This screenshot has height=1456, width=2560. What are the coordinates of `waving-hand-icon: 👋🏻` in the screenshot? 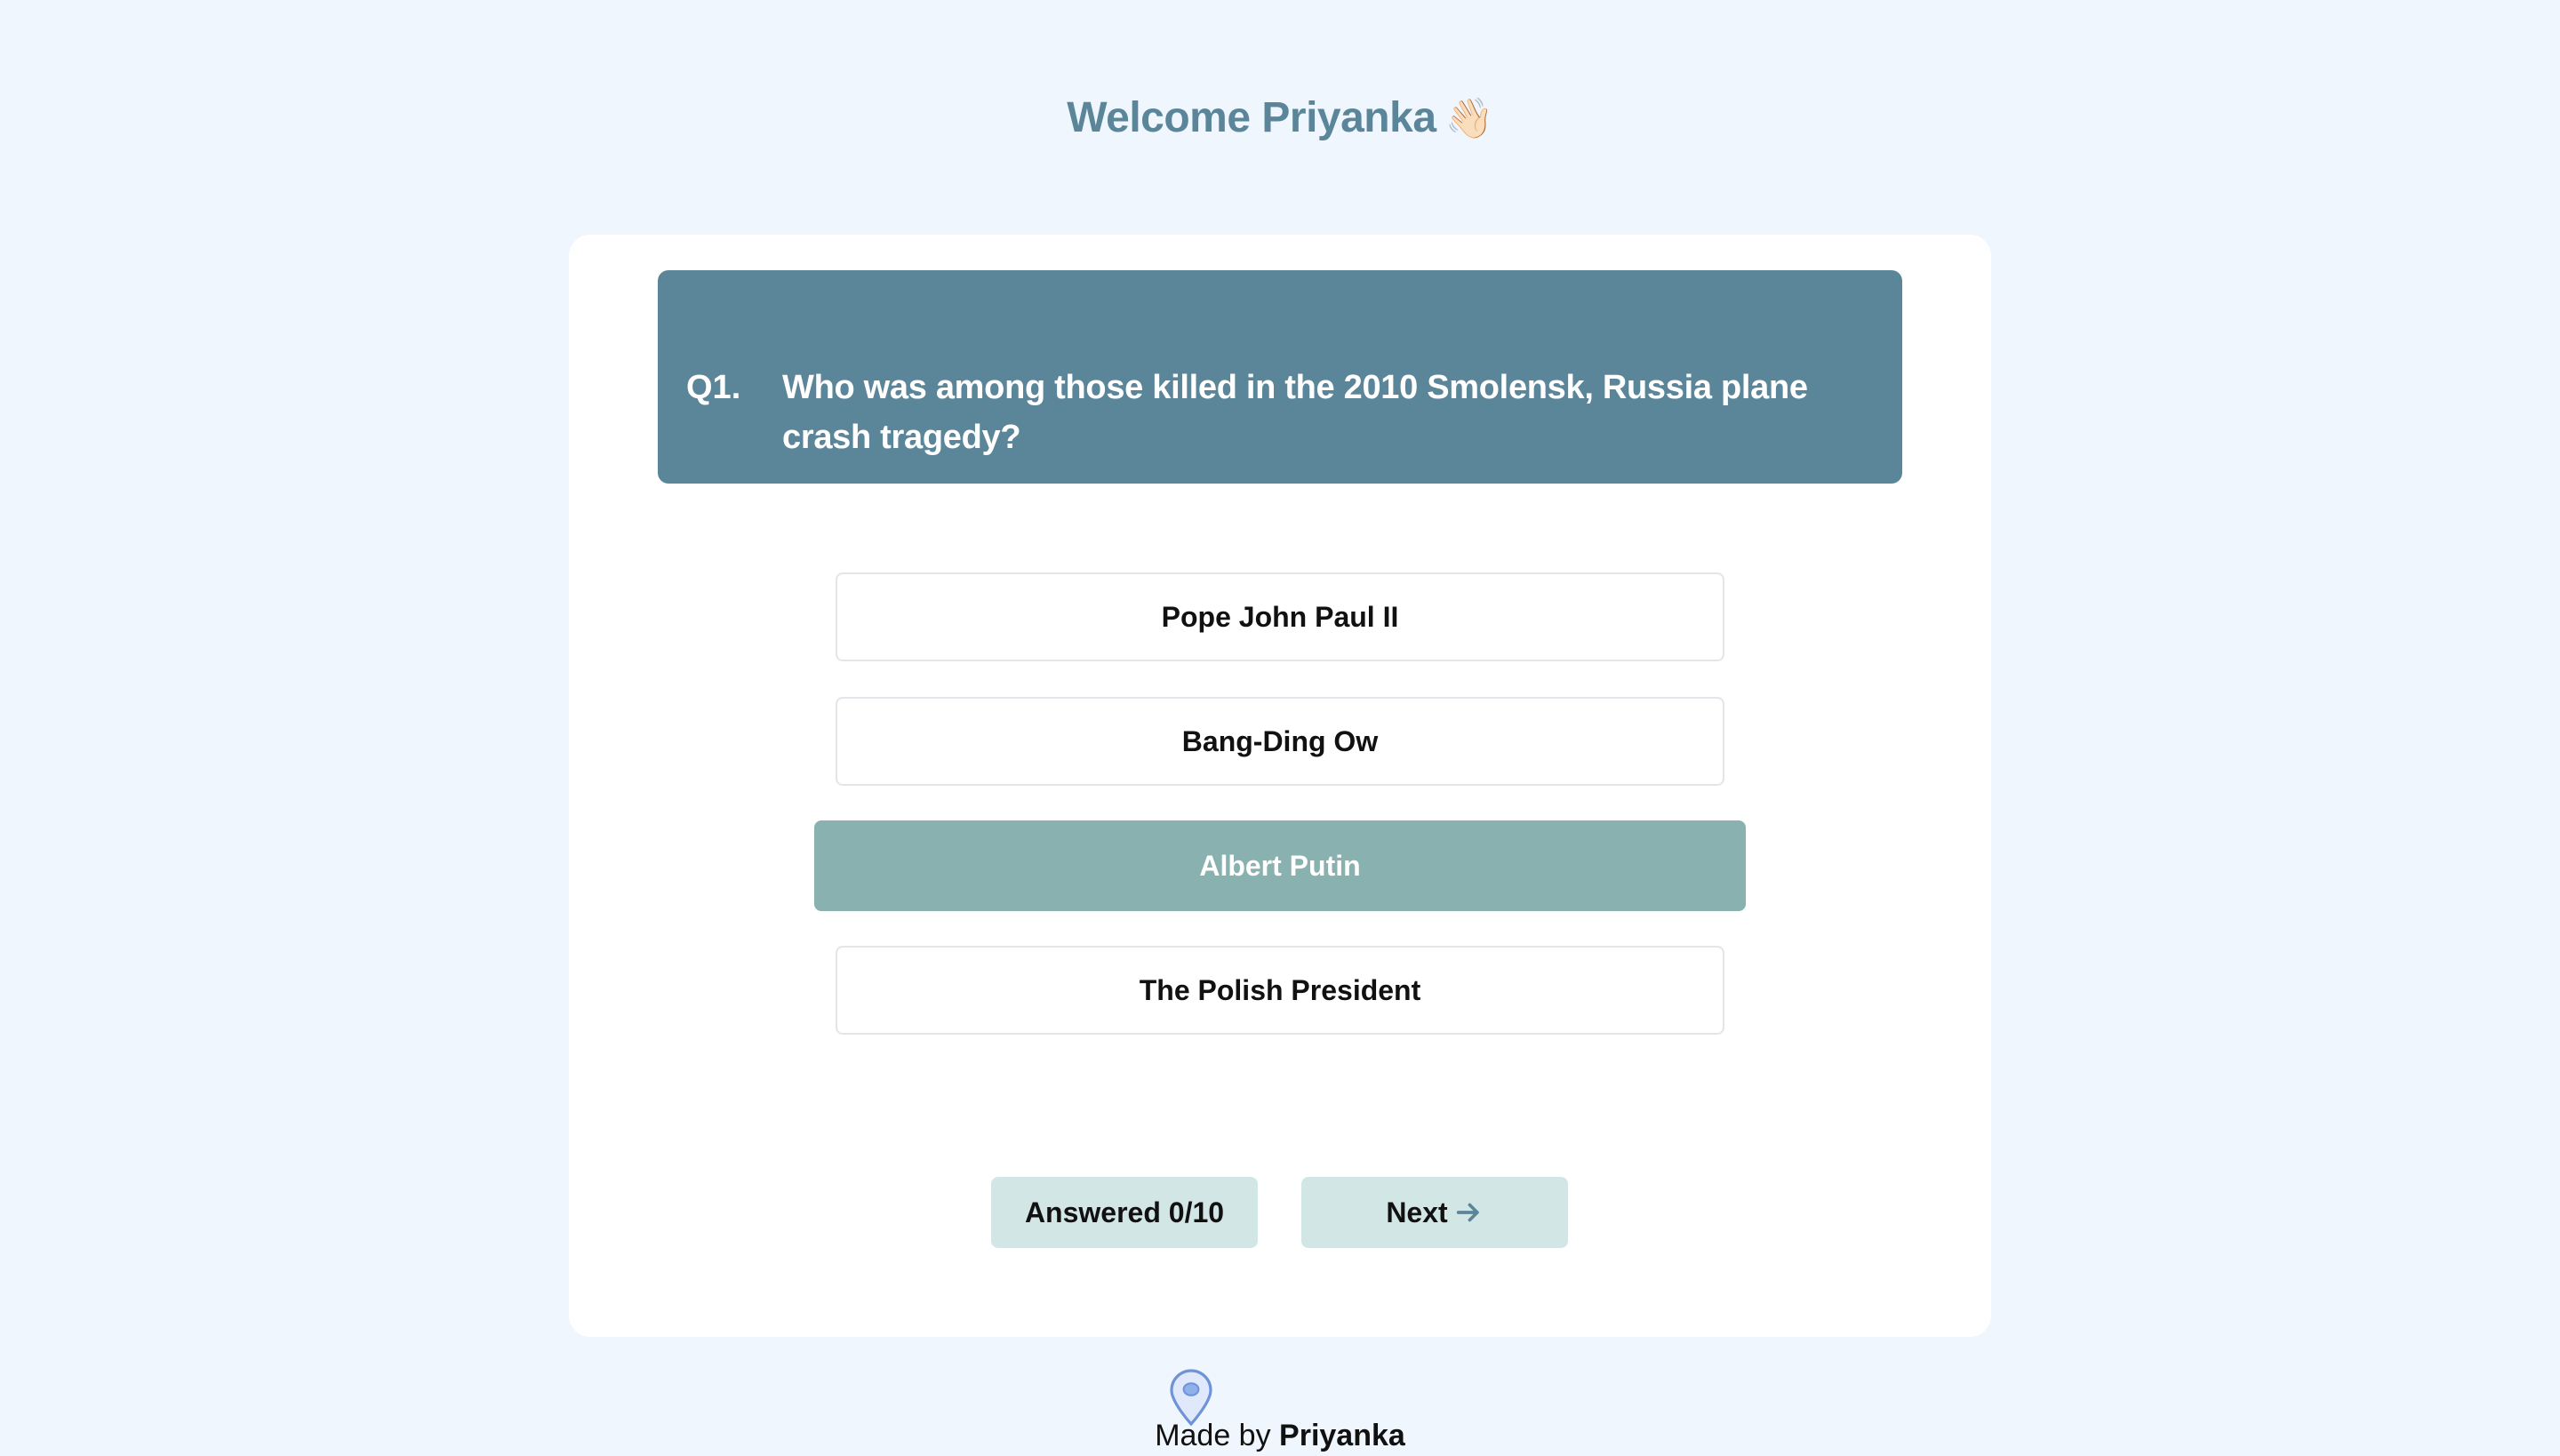 It's located at (1469, 118).